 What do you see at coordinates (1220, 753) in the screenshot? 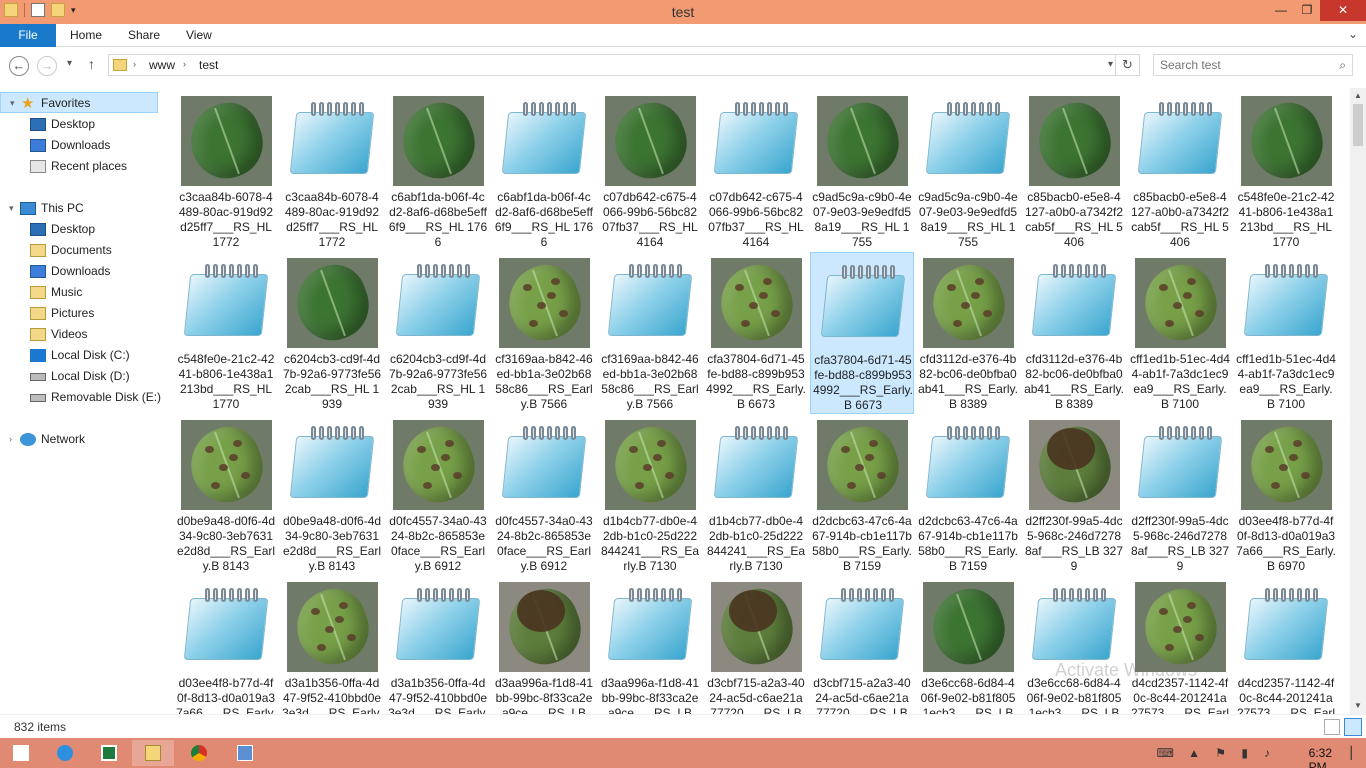
I see `action-center-icon: ⚑` at bounding box center [1220, 753].